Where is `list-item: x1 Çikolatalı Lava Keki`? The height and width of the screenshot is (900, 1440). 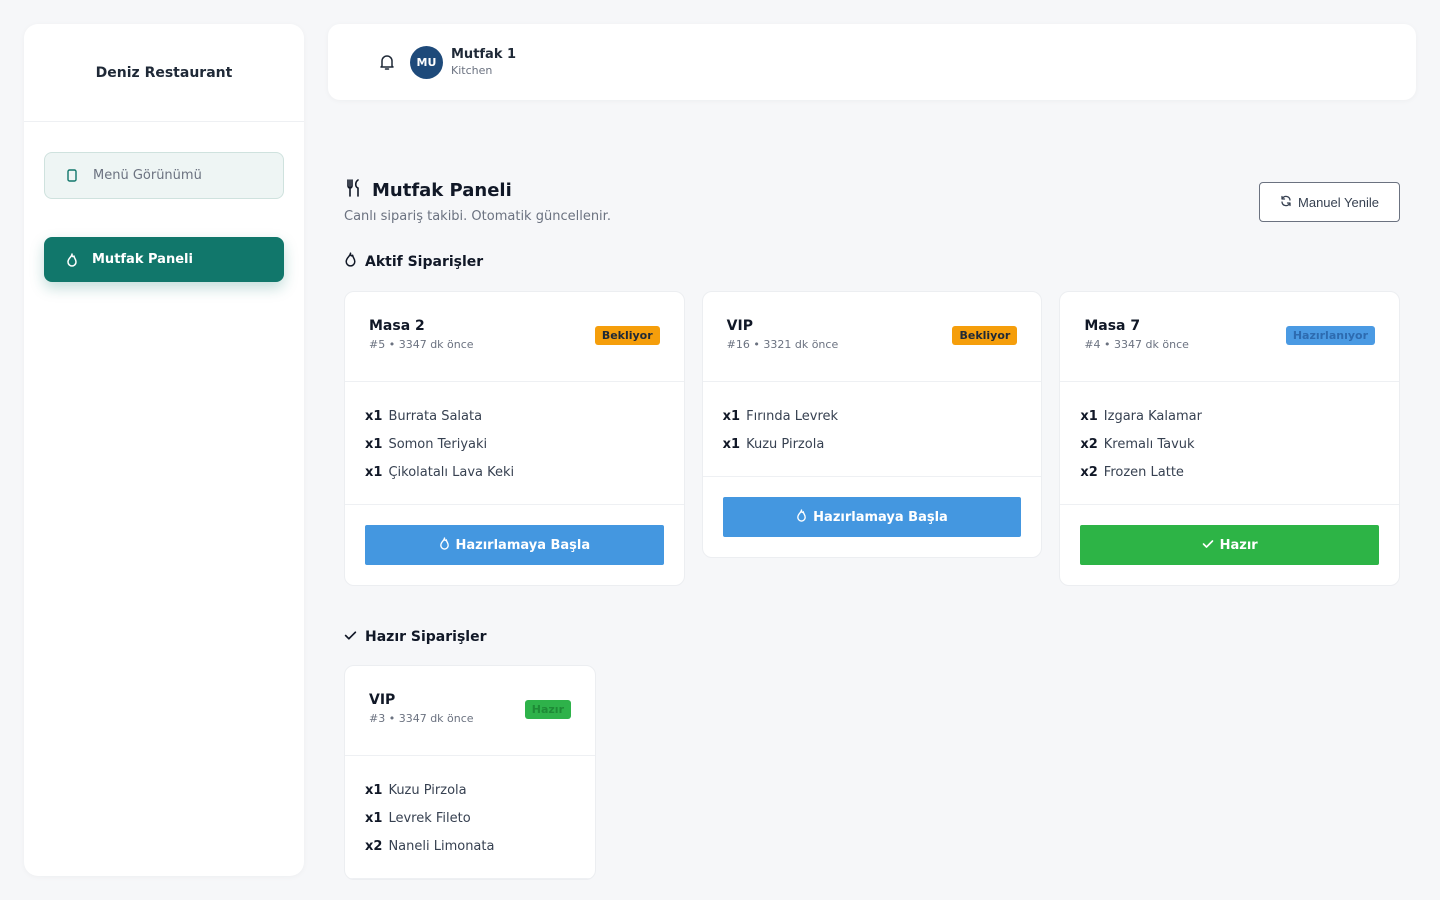
list-item: x1 Çikolatalı Lava Keki is located at coordinates (514, 472).